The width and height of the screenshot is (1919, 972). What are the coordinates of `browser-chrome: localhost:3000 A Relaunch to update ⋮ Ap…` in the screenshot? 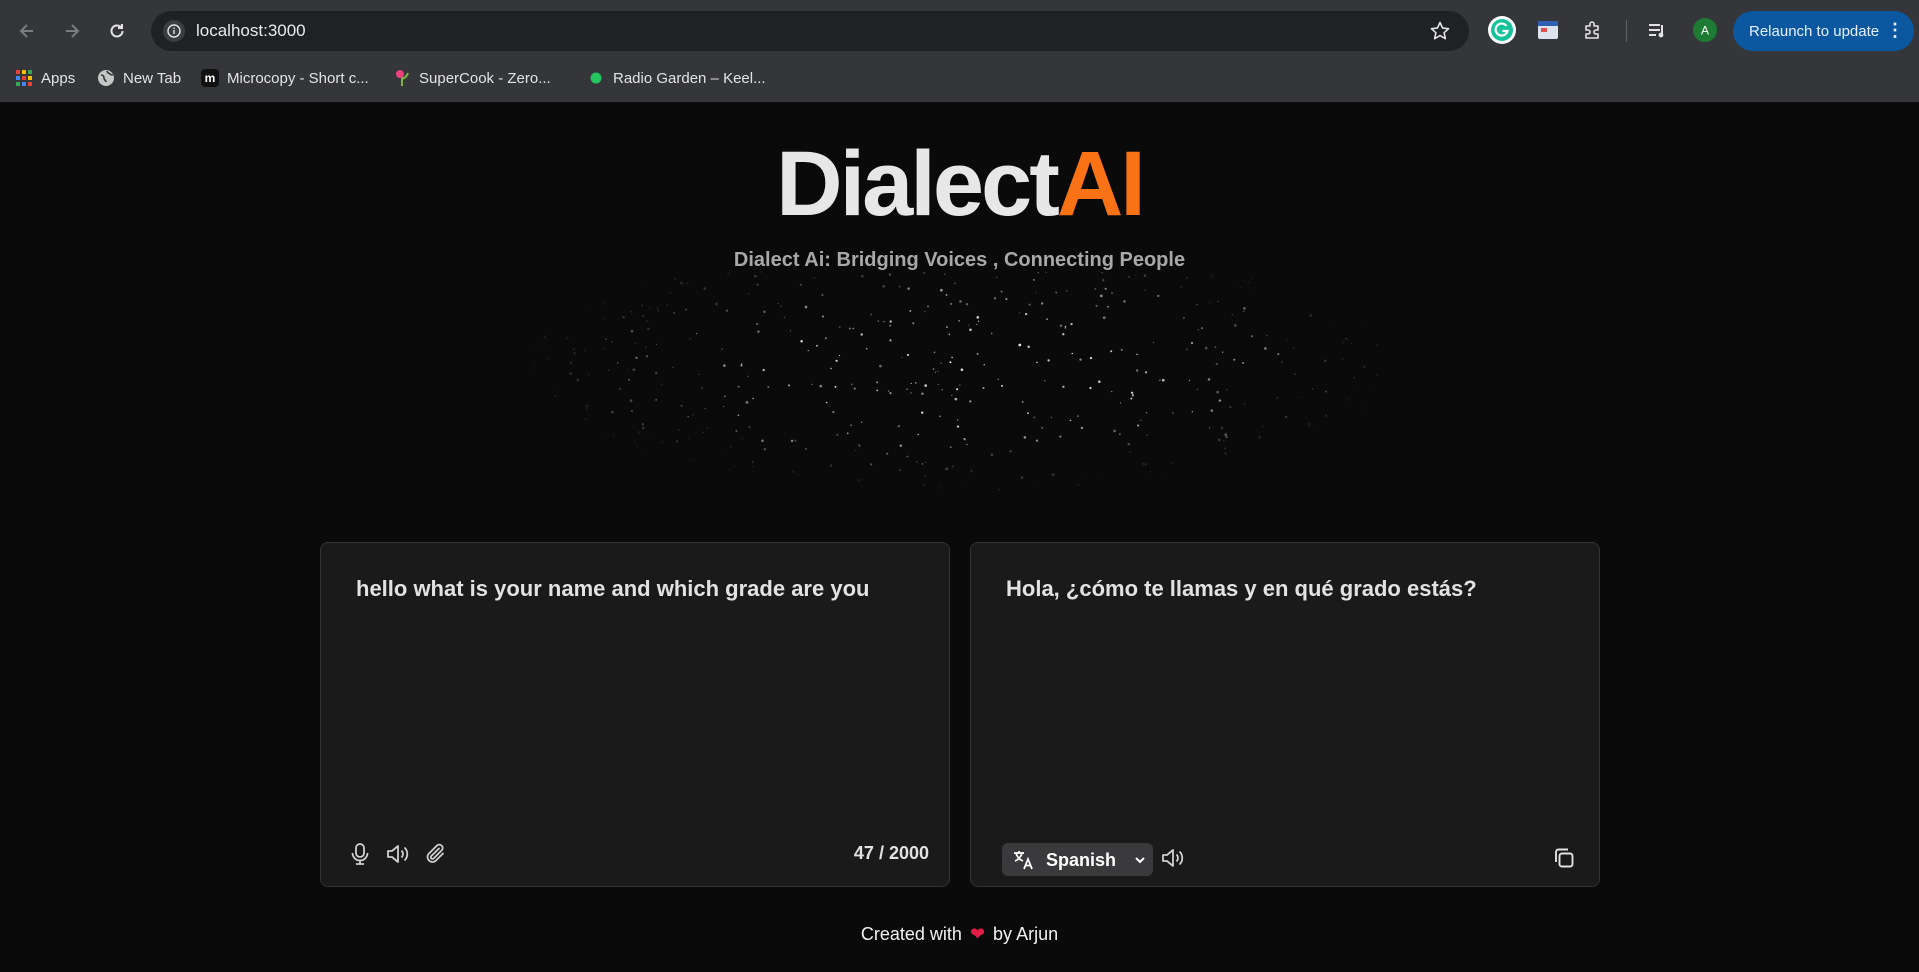 It's located at (959, 51).